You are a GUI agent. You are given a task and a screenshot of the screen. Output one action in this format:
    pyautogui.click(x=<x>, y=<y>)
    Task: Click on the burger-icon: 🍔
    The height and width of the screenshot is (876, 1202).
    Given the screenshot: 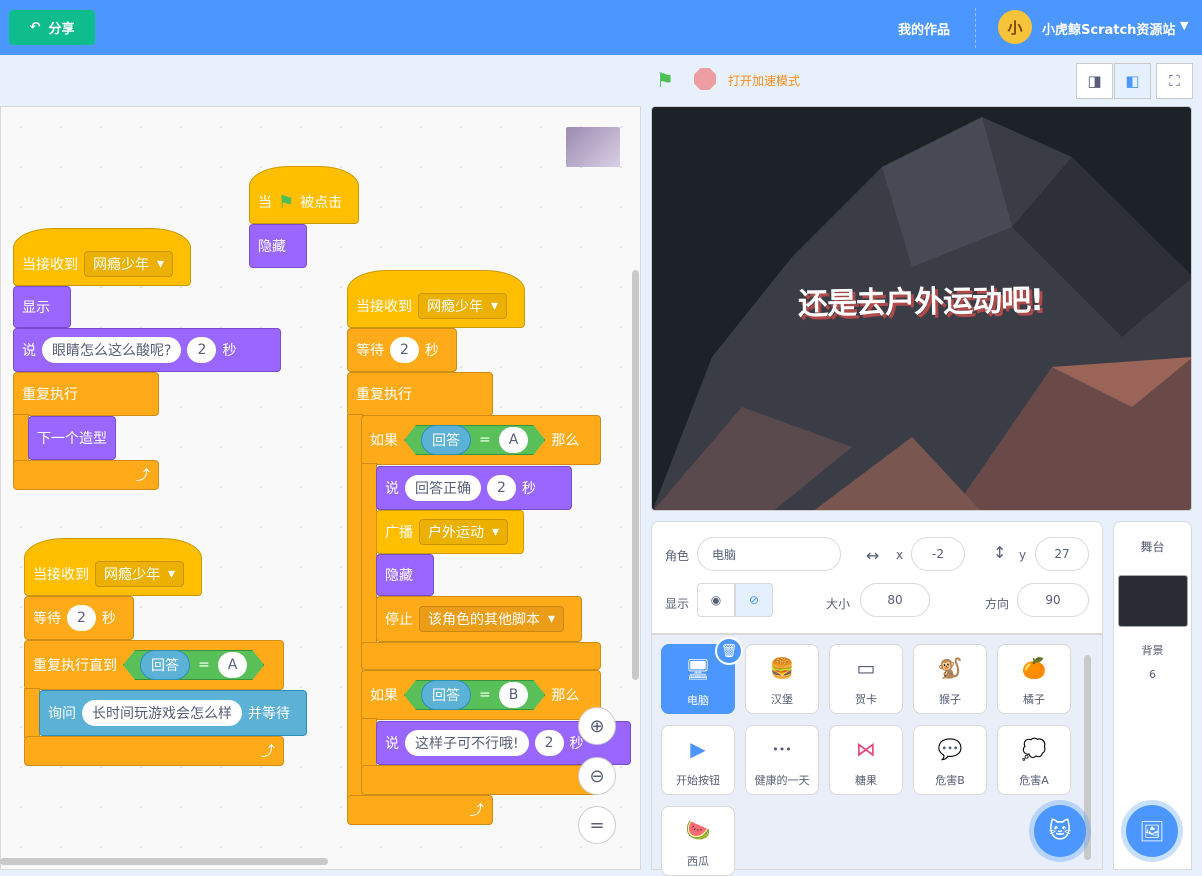 What is the action you would take?
    pyautogui.click(x=782, y=668)
    